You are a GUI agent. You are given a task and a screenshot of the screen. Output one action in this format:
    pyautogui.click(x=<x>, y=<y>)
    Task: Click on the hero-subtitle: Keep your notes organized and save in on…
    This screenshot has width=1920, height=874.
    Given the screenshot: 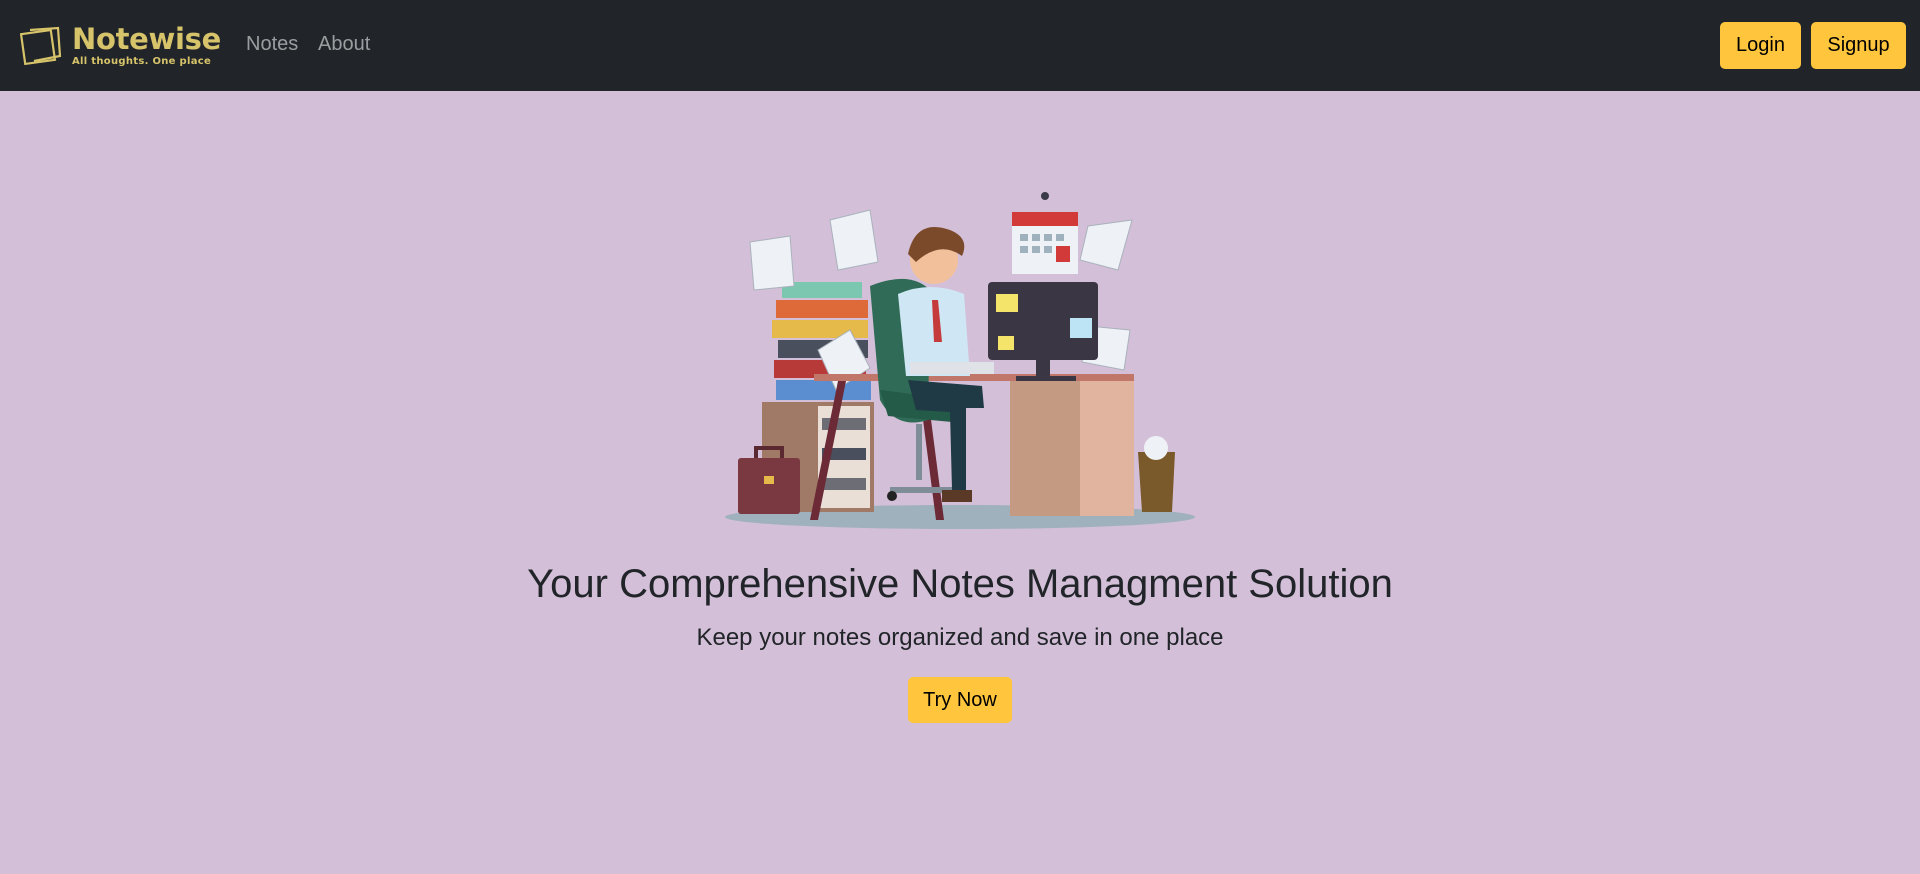 What is the action you would take?
    pyautogui.click(x=960, y=637)
    